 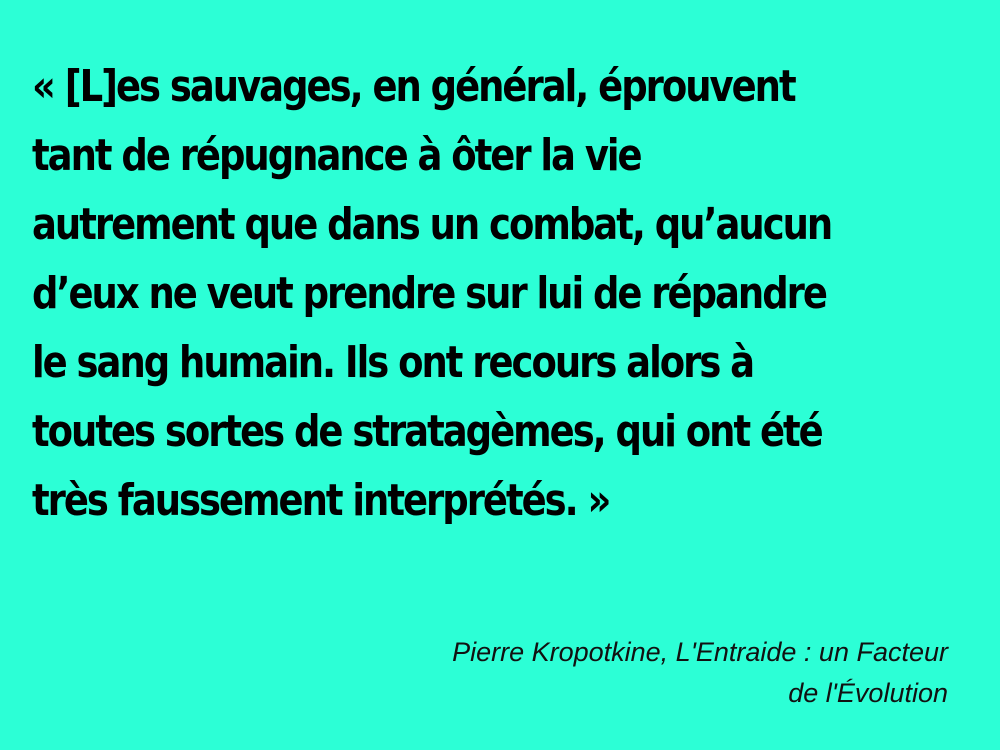 I want to click on quote-line: « [L]es sauvages, en général, éprouvent, so click(x=414, y=86).